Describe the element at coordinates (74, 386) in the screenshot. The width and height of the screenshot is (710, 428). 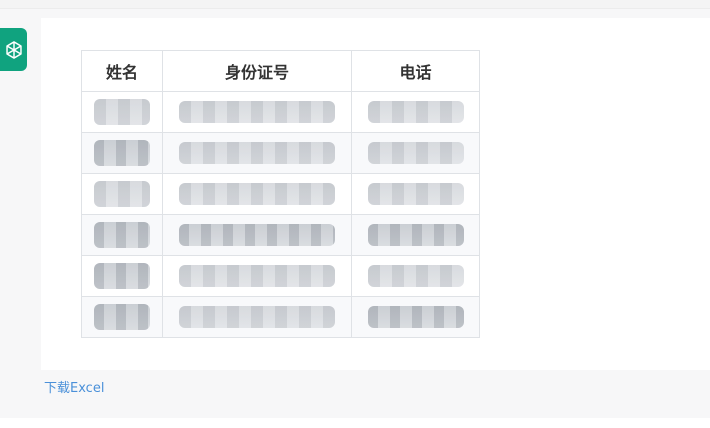
I see `download-excel-link: 下载Excel` at that location.